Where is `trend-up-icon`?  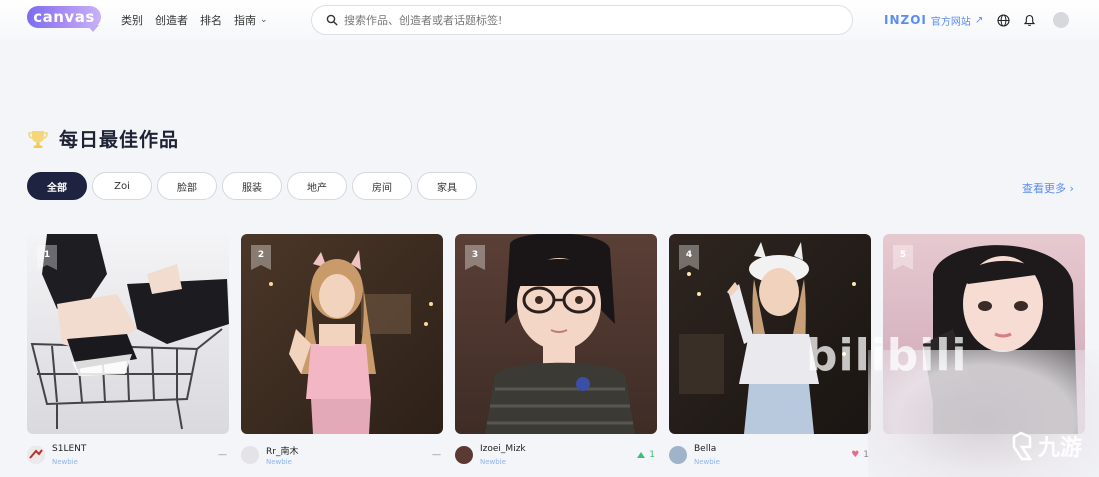
trend-up-icon is located at coordinates (641, 455).